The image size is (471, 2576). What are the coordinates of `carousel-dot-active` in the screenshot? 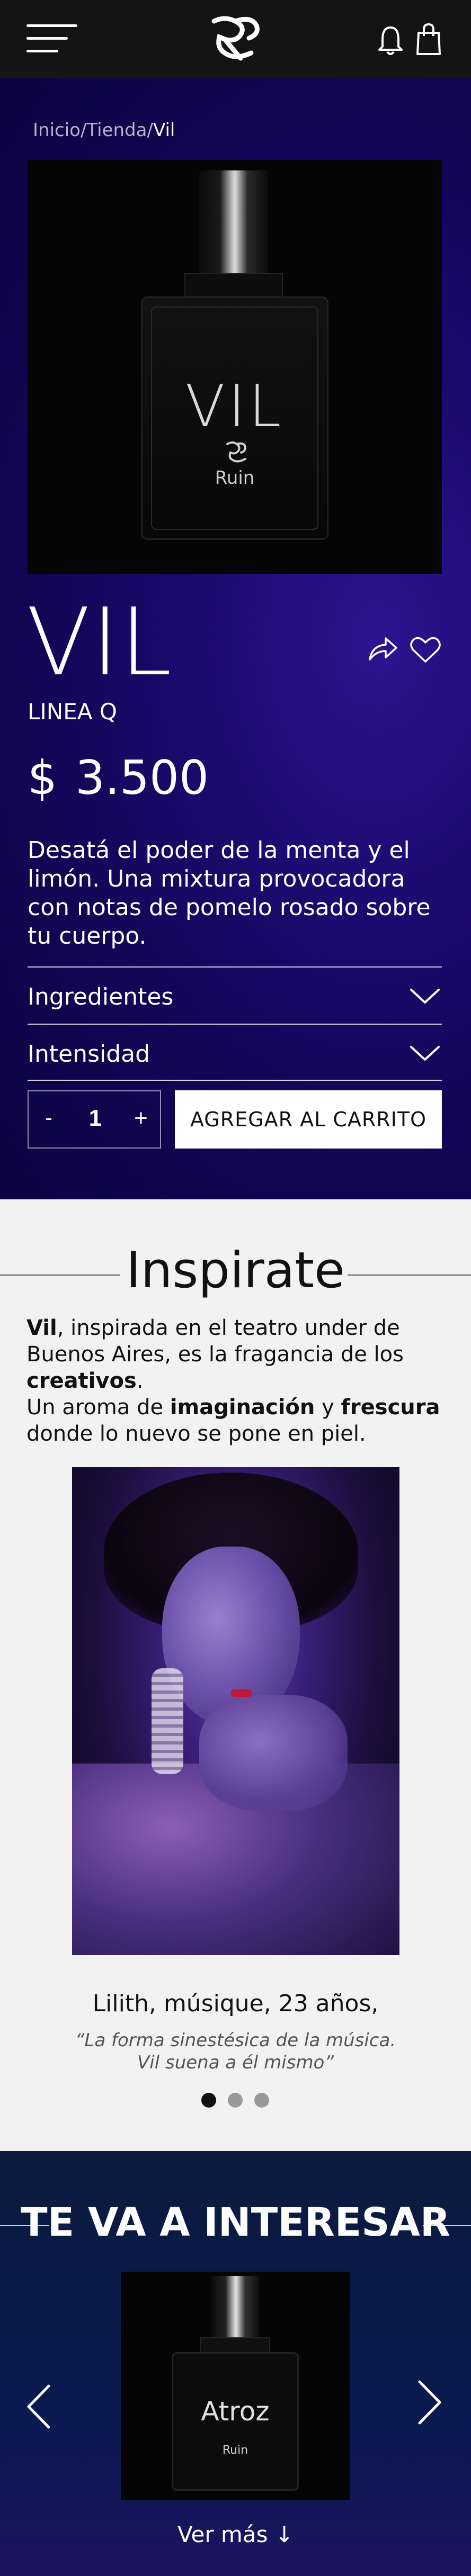 It's located at (208, 2100).